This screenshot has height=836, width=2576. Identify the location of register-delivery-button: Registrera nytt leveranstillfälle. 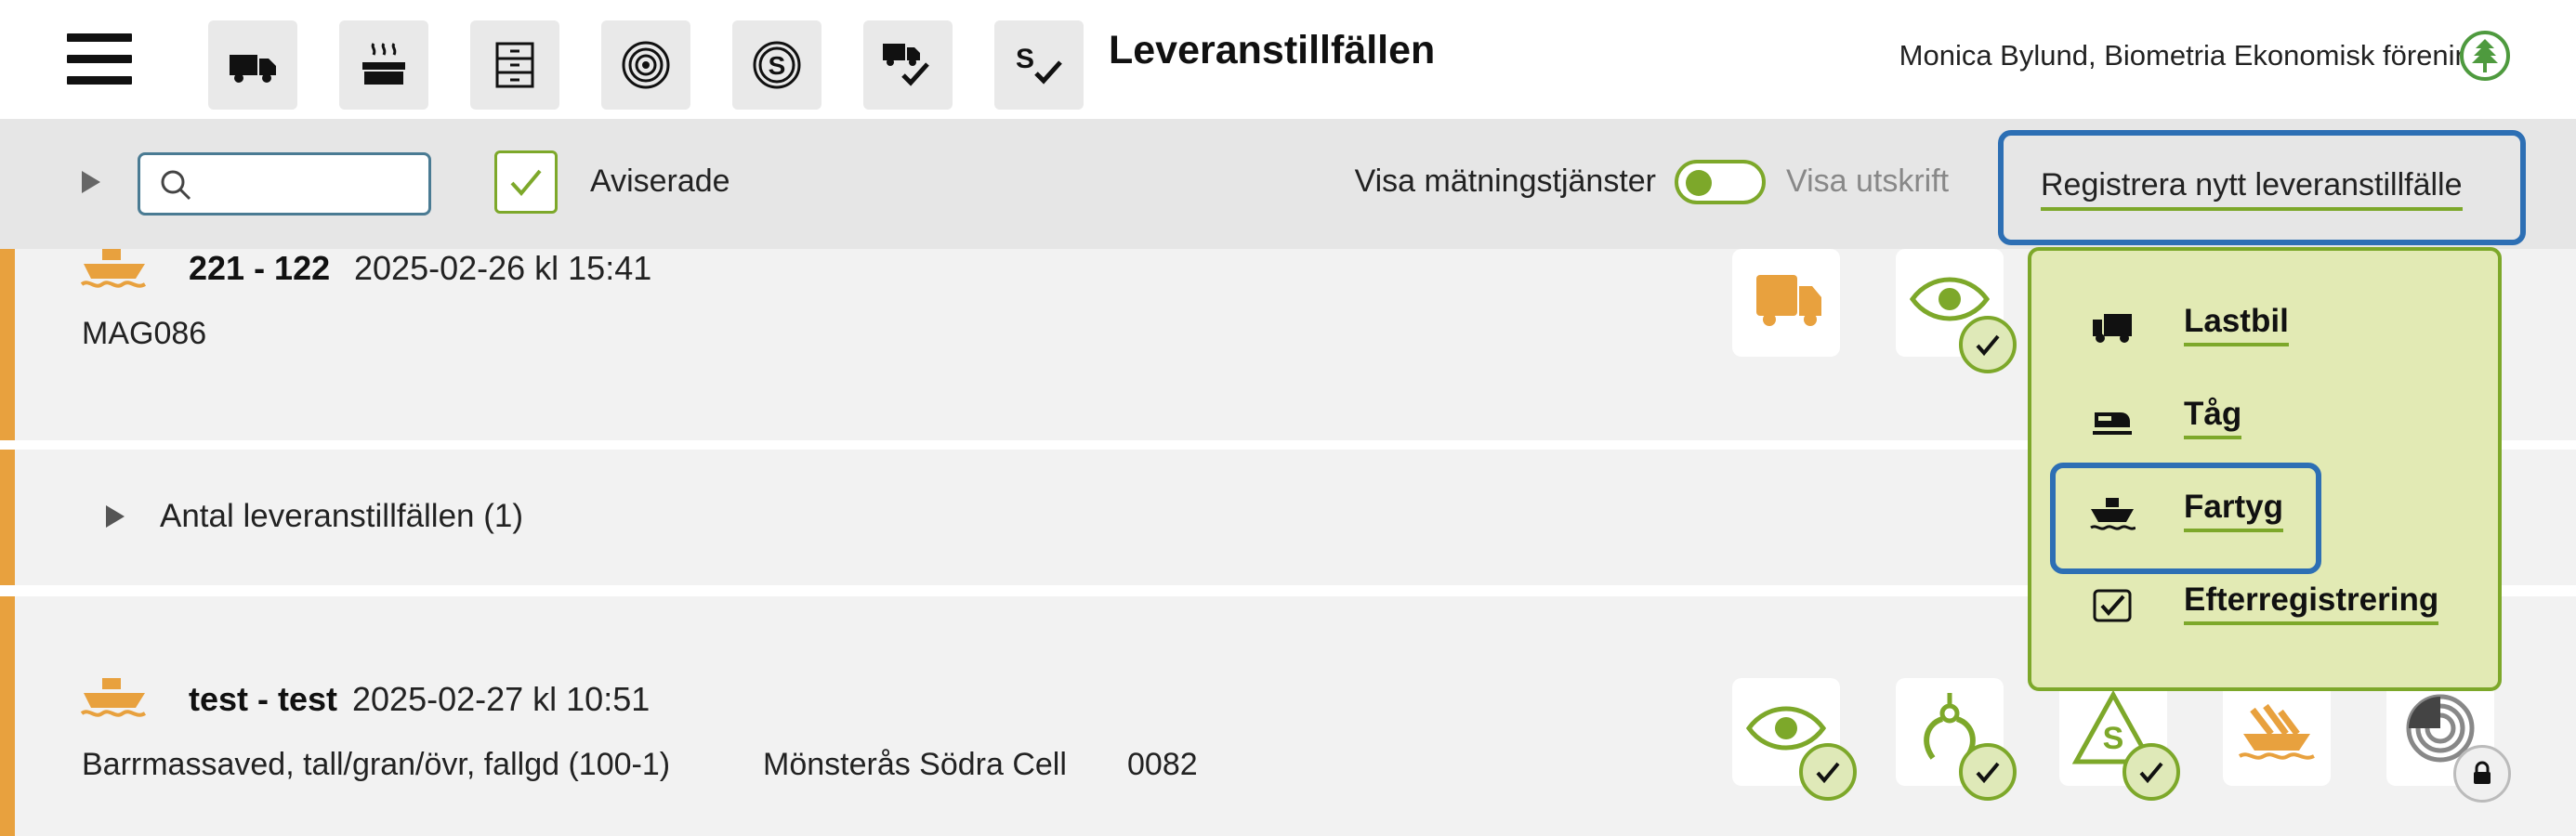
(2262, 187).